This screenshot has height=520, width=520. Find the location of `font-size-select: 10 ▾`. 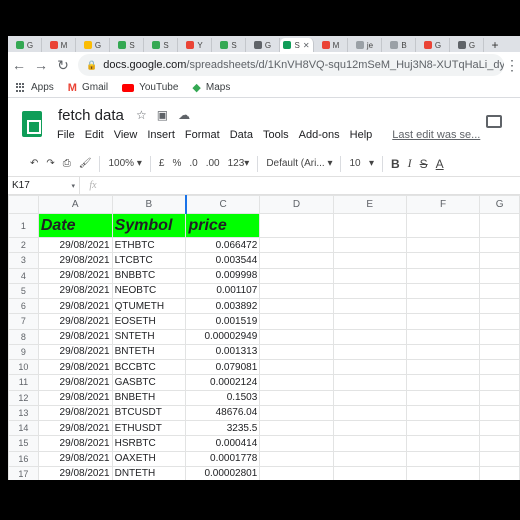

font-size-select: 10 ▾ is located at coordinates (361, 163).